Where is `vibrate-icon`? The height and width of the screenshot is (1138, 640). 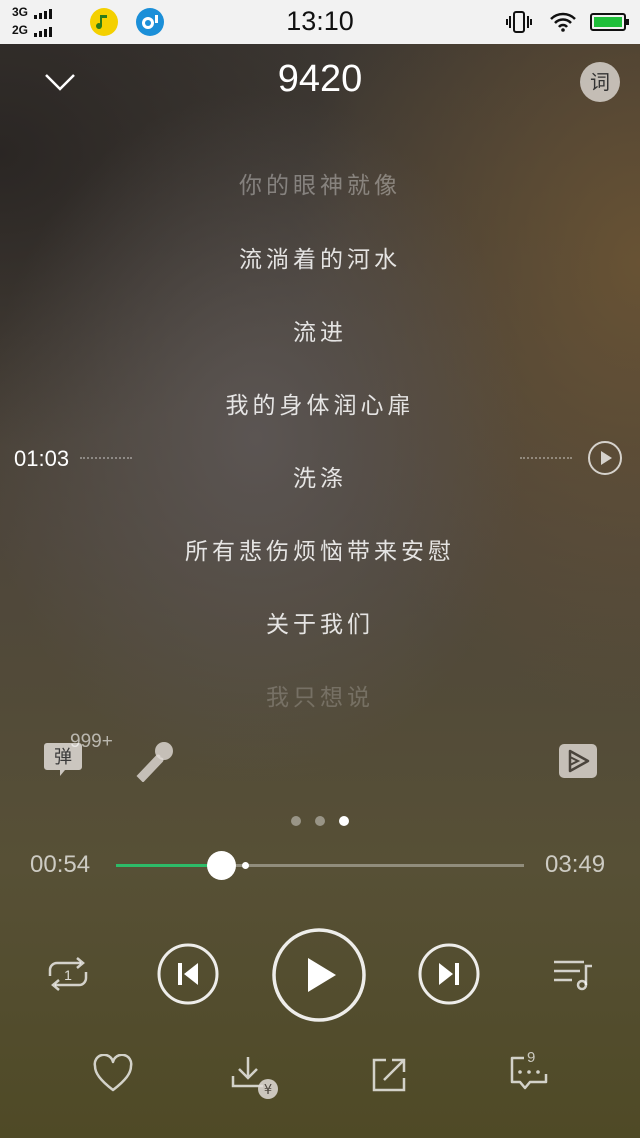
vibrate-icon is located at coordinates (519, 22).